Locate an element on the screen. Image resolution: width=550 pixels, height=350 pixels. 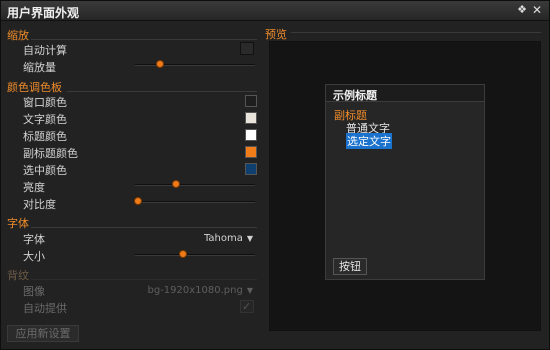
text-color-swatch is located at coordinates (251, 118).